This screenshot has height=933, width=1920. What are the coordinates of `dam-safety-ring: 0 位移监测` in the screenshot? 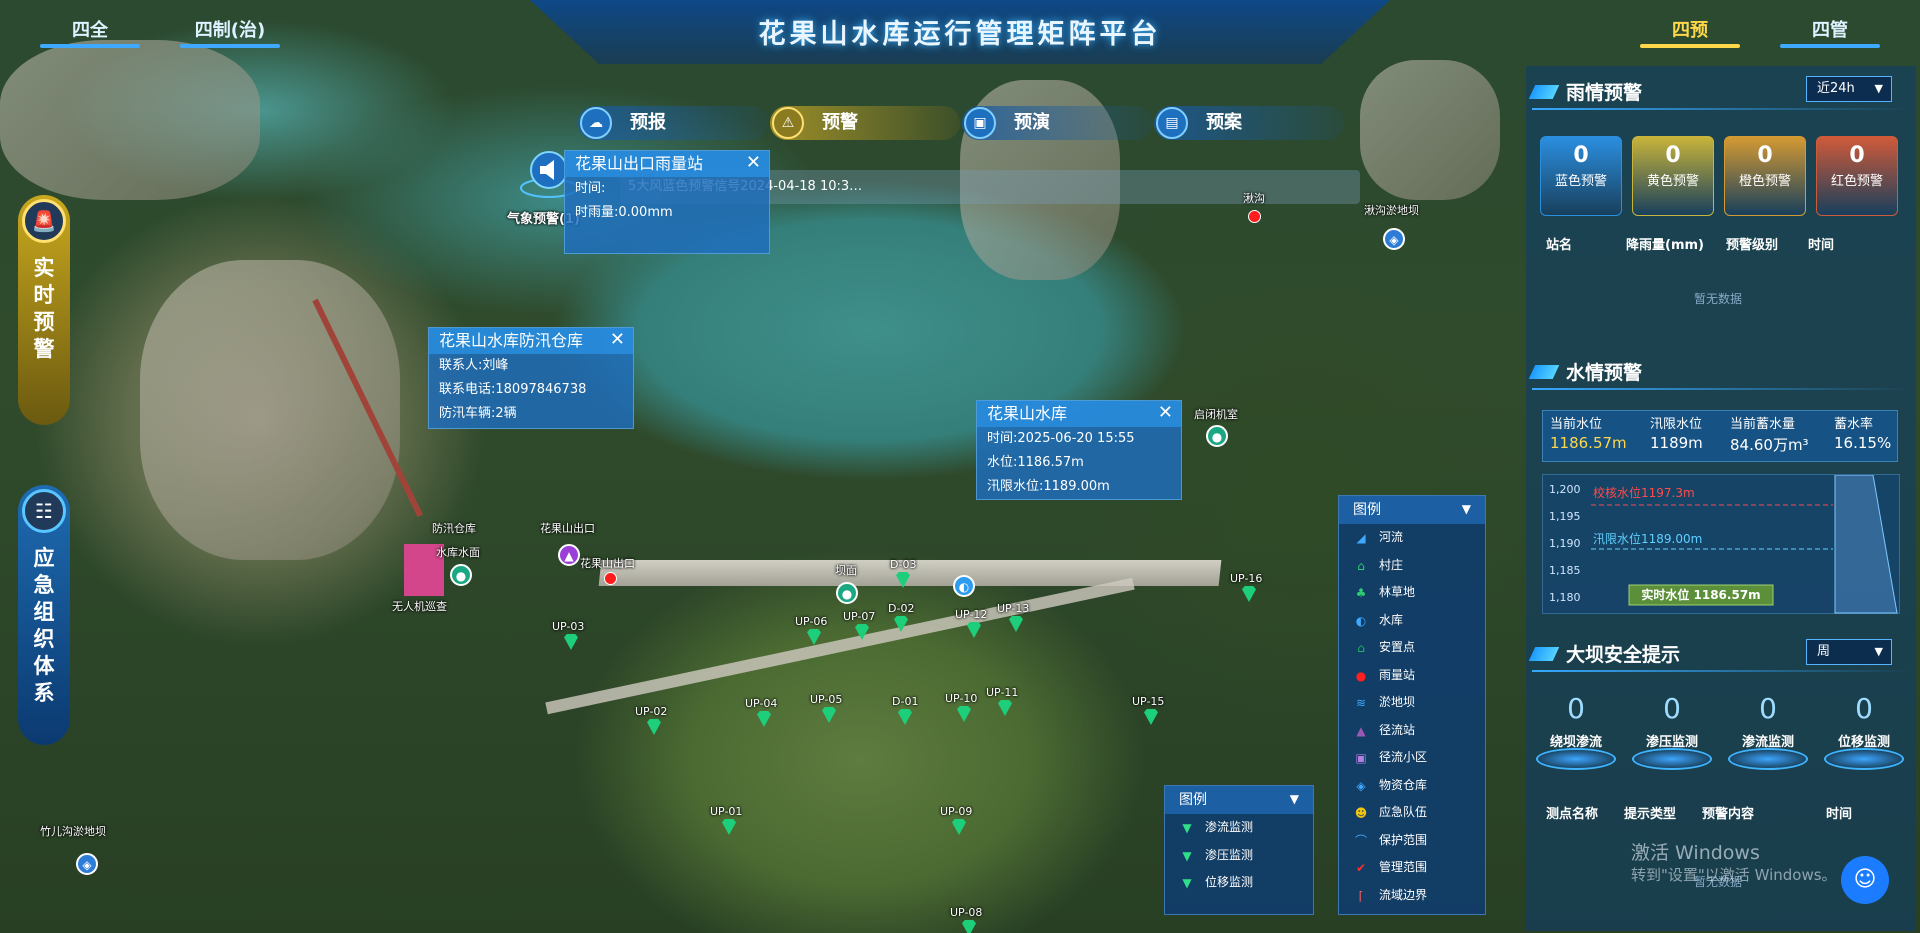 It's located at (1864, 730).